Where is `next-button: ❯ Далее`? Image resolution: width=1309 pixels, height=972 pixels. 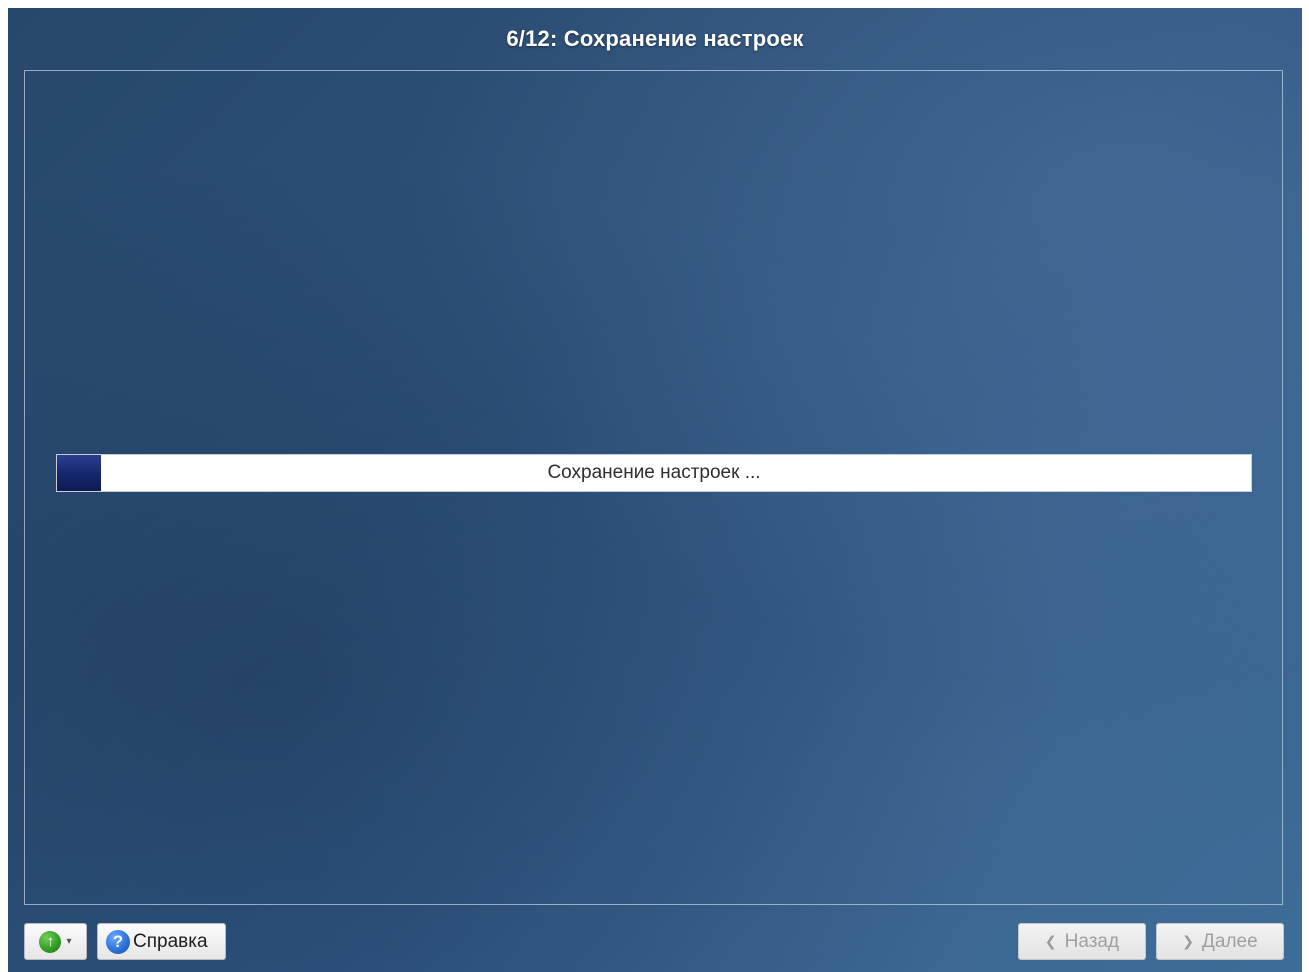 next-button: ❯ Далее is located at coordinates (1220, 941).